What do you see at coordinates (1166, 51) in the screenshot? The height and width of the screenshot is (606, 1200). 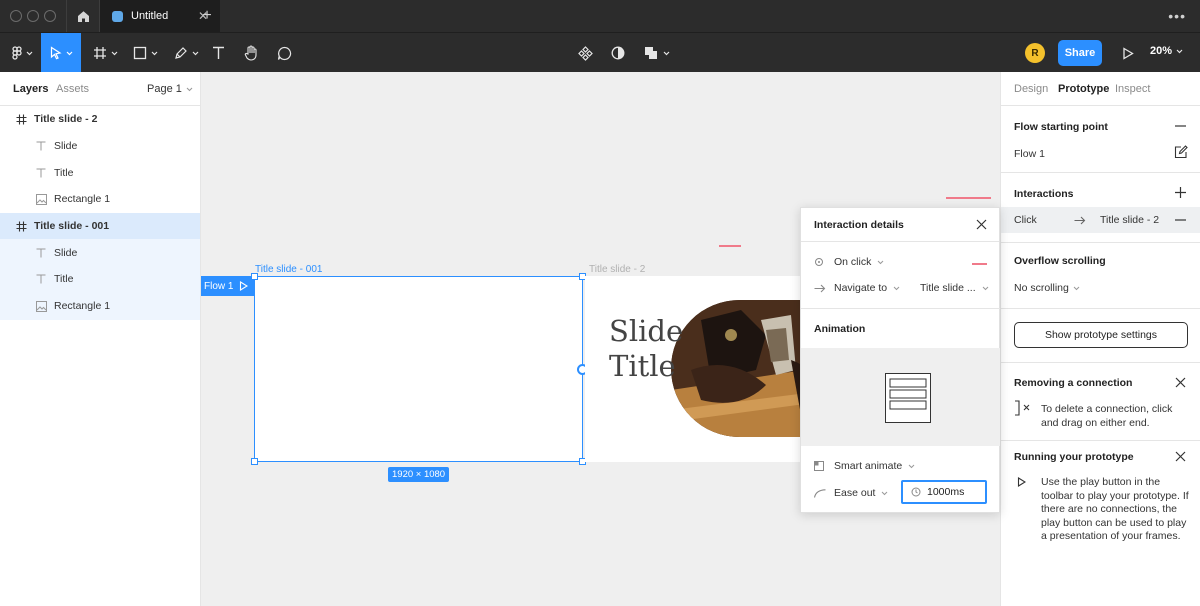 I see `zoom-menu: 20%` at bounding box center [1166, 51].